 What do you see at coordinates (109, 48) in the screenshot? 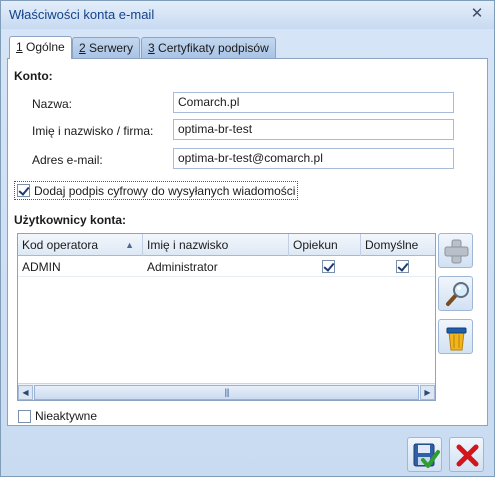
I see `tab-serwery-label: Serwery` at bounding box center [109, 48].